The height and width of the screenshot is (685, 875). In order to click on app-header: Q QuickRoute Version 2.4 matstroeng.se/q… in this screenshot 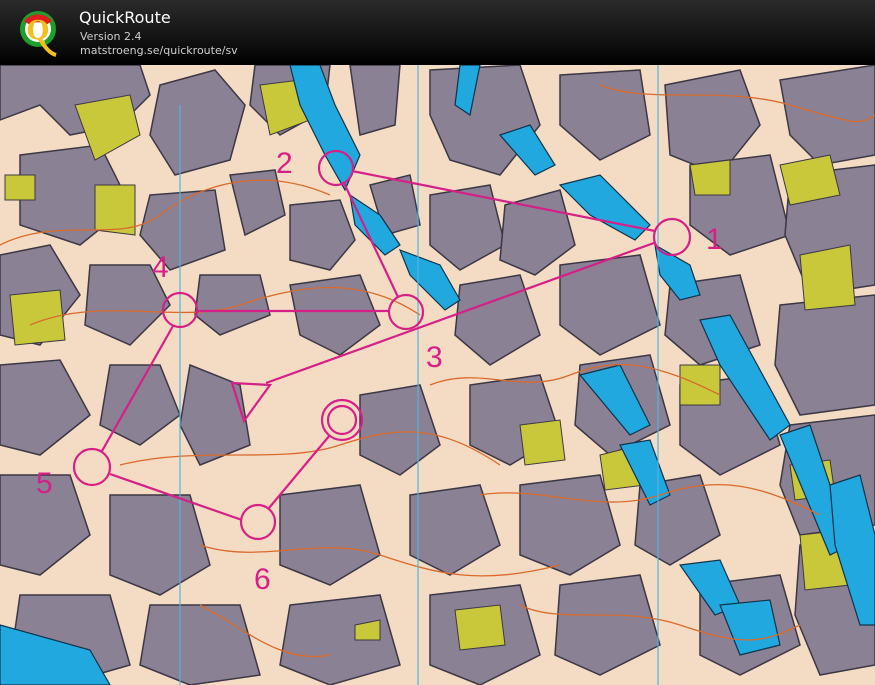, I will do `click(437, 33)`.